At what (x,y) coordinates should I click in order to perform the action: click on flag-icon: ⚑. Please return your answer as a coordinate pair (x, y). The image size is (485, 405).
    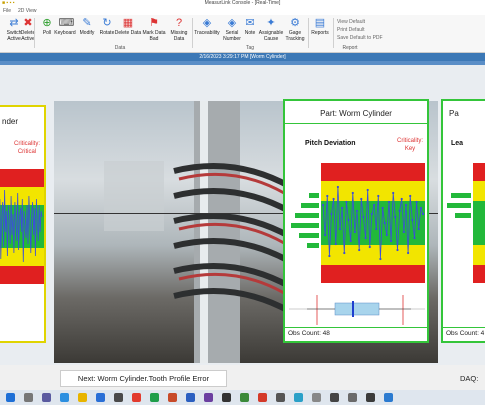
    Looking at the image, I should click on (154, 23).